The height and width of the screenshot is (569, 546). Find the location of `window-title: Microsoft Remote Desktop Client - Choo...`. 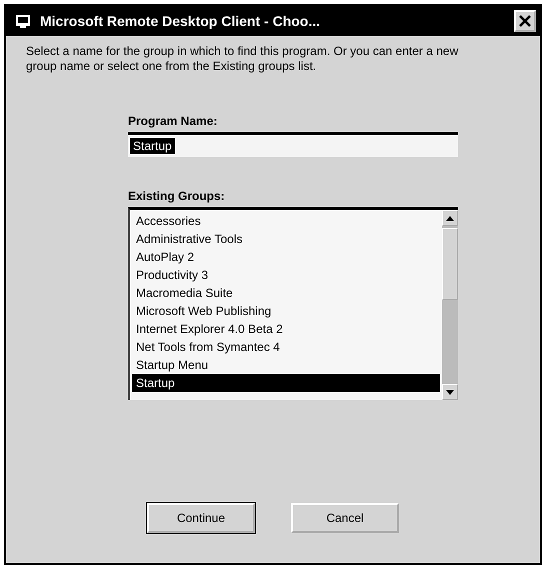

window-title: Microsoft Remote Desktop Client - Choo... is located at coordinates (181, 21).